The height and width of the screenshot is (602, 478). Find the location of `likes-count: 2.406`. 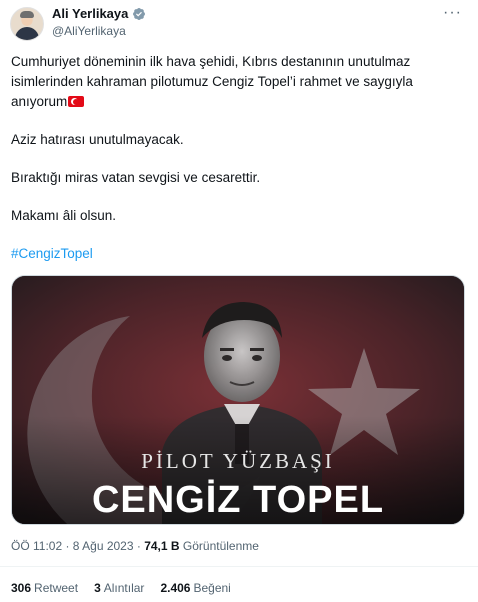

likes-count: 2.406 is located at coordinates (175, 588).